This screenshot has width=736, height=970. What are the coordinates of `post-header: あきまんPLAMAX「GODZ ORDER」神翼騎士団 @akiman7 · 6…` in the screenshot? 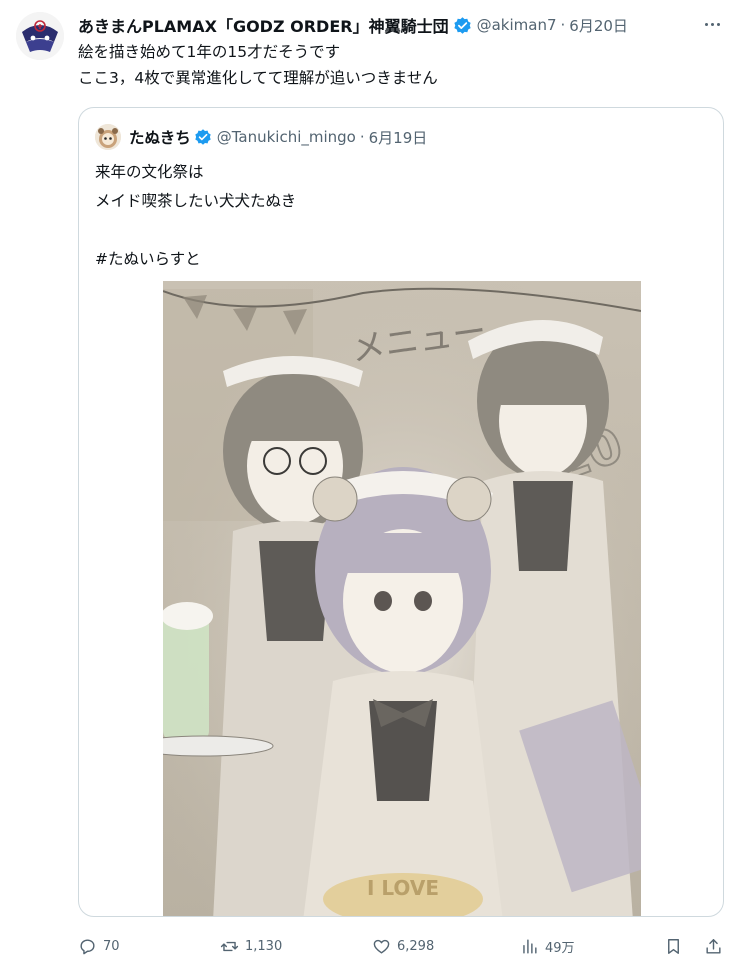 It's located at (403, 25).